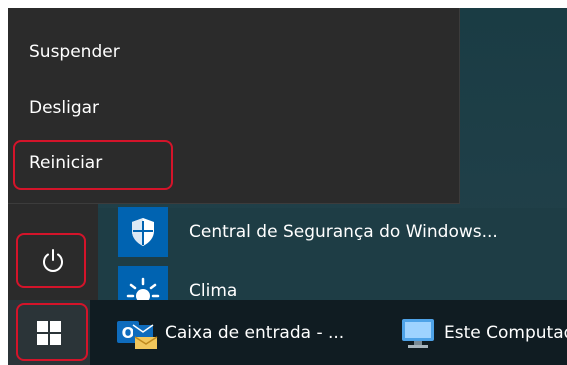 This screenshot has height=365, width=567. I want to click on svg-text: O, so click(128, 333).